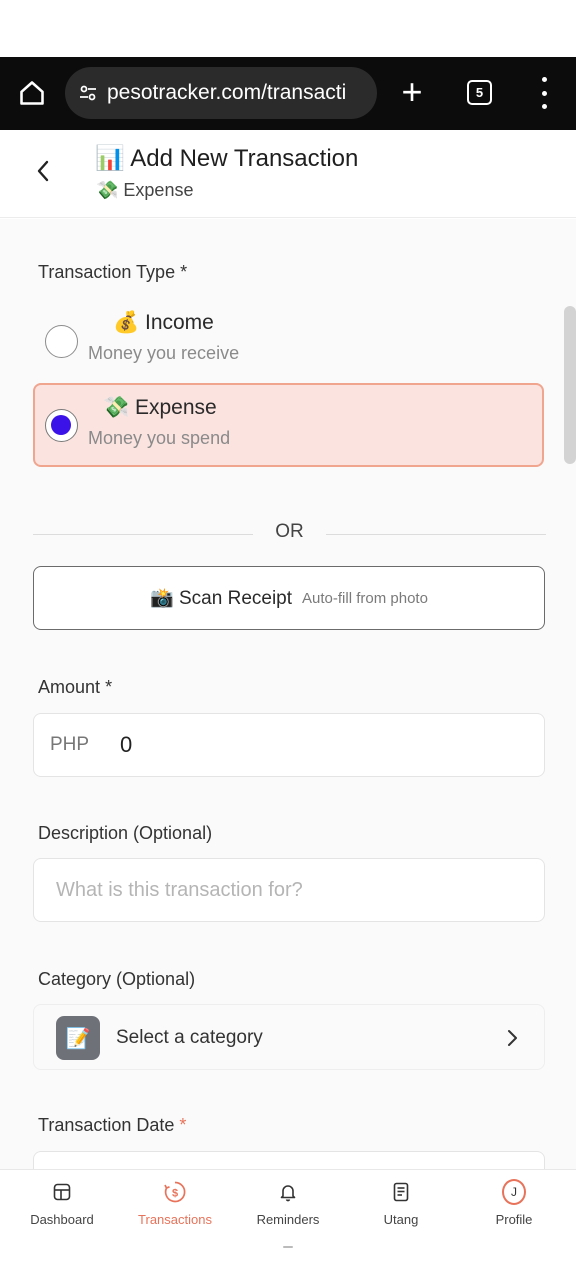 The image size is (576, 1286). I want to click on divider-line-right, so click(436, 534).